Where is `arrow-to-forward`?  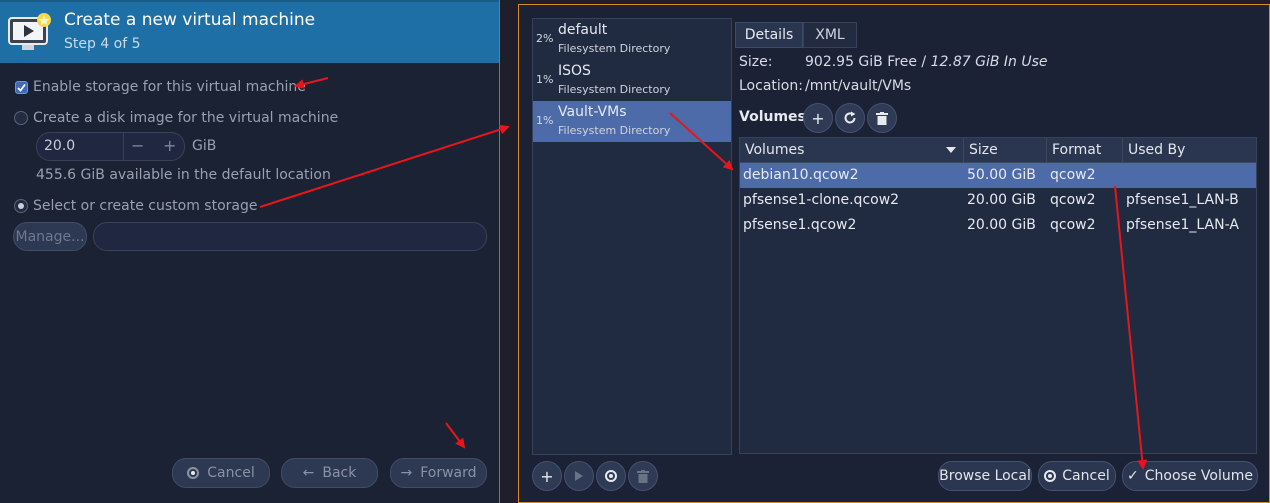 arrow-to-forward is located at coordinates (455, 435).